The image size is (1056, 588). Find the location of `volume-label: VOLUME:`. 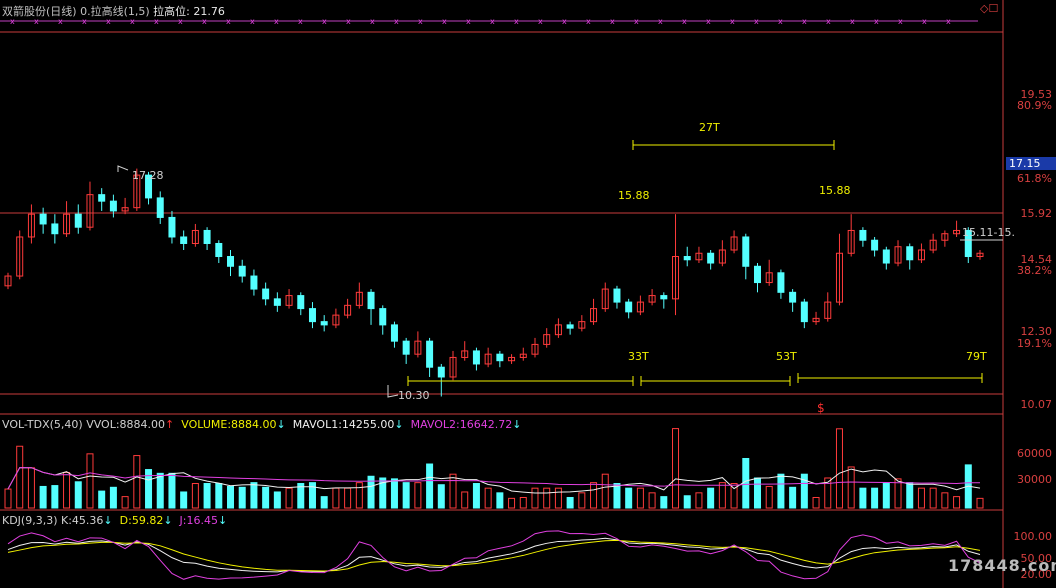

volume-label: VOLUME: is located at coordinates (206, 424).